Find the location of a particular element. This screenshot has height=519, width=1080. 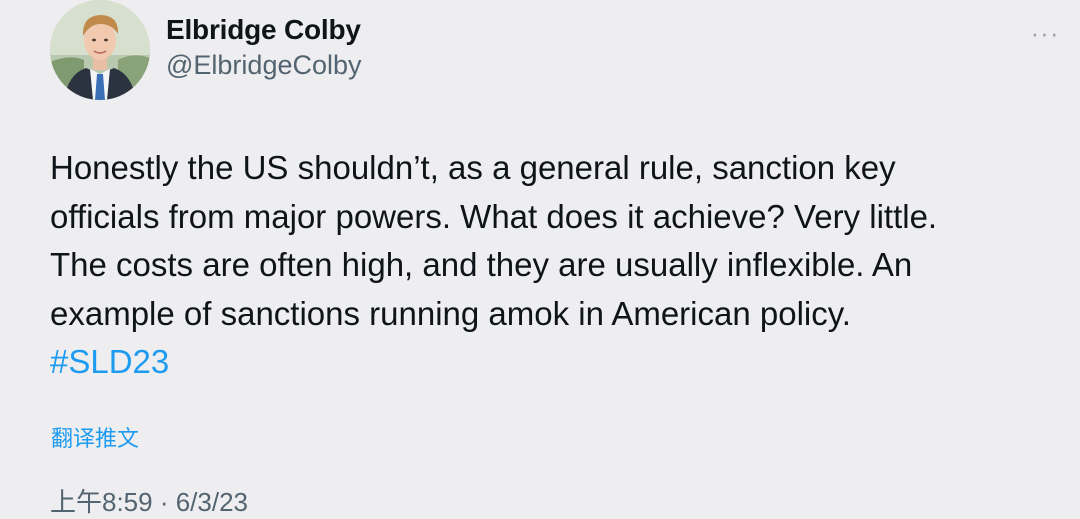

translate-tweet-link: 翻译推文 is located at coordinates (95, 437).